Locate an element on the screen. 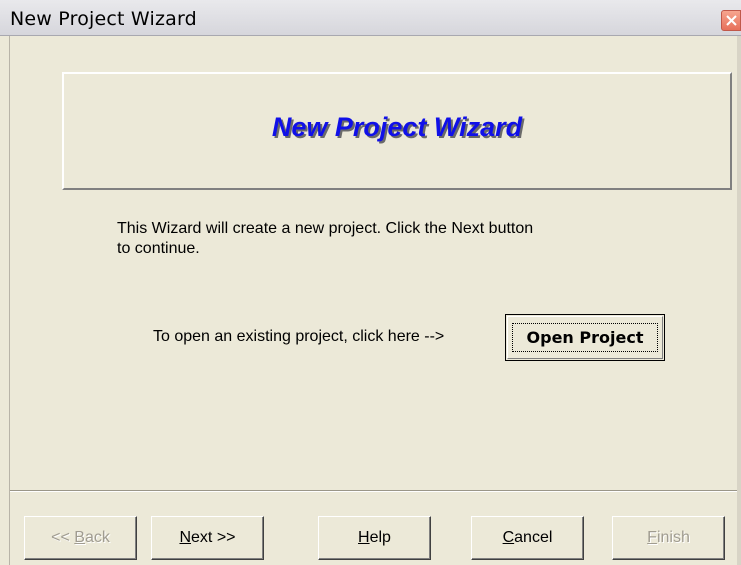 This screenshot has height=565, width=741. finish-button: Finish is located at coordinates (668, 538).